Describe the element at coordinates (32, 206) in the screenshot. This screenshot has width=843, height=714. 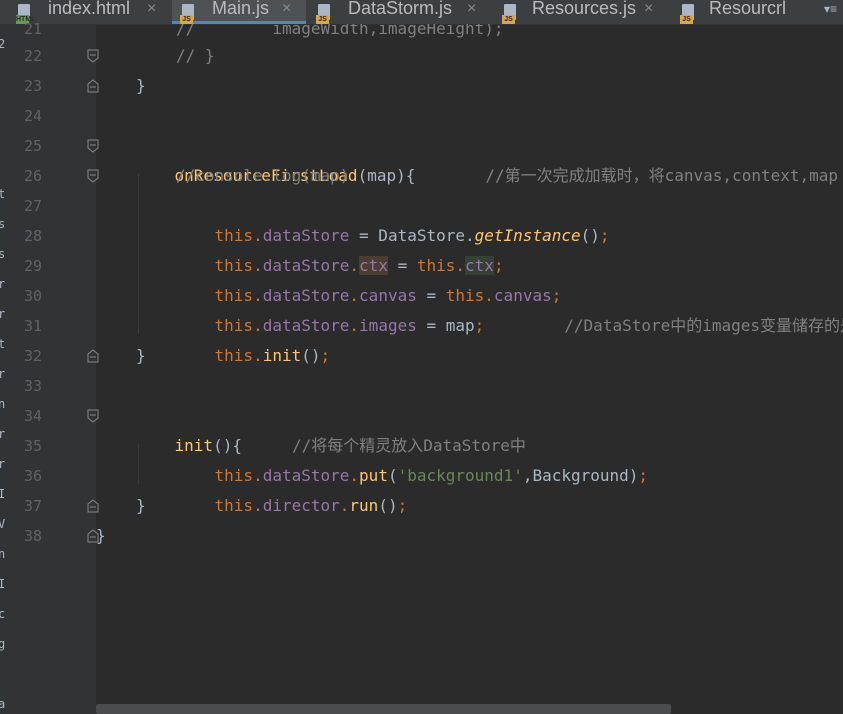
I see `line-number: 27` at that location.